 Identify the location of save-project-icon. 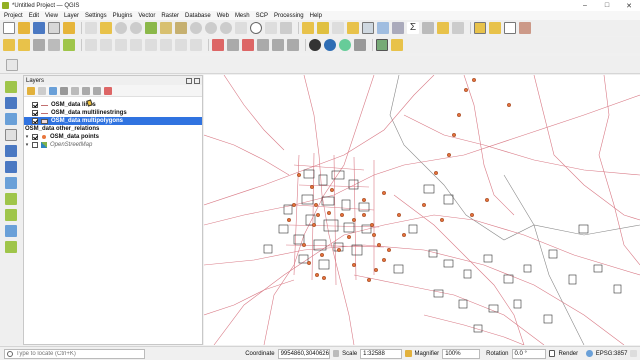
(39, 28).